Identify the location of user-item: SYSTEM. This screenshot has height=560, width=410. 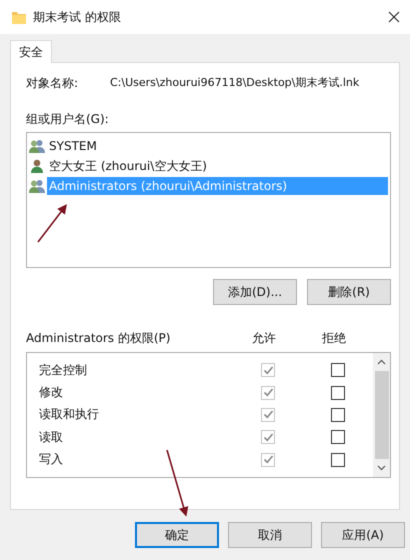
(73, 146).